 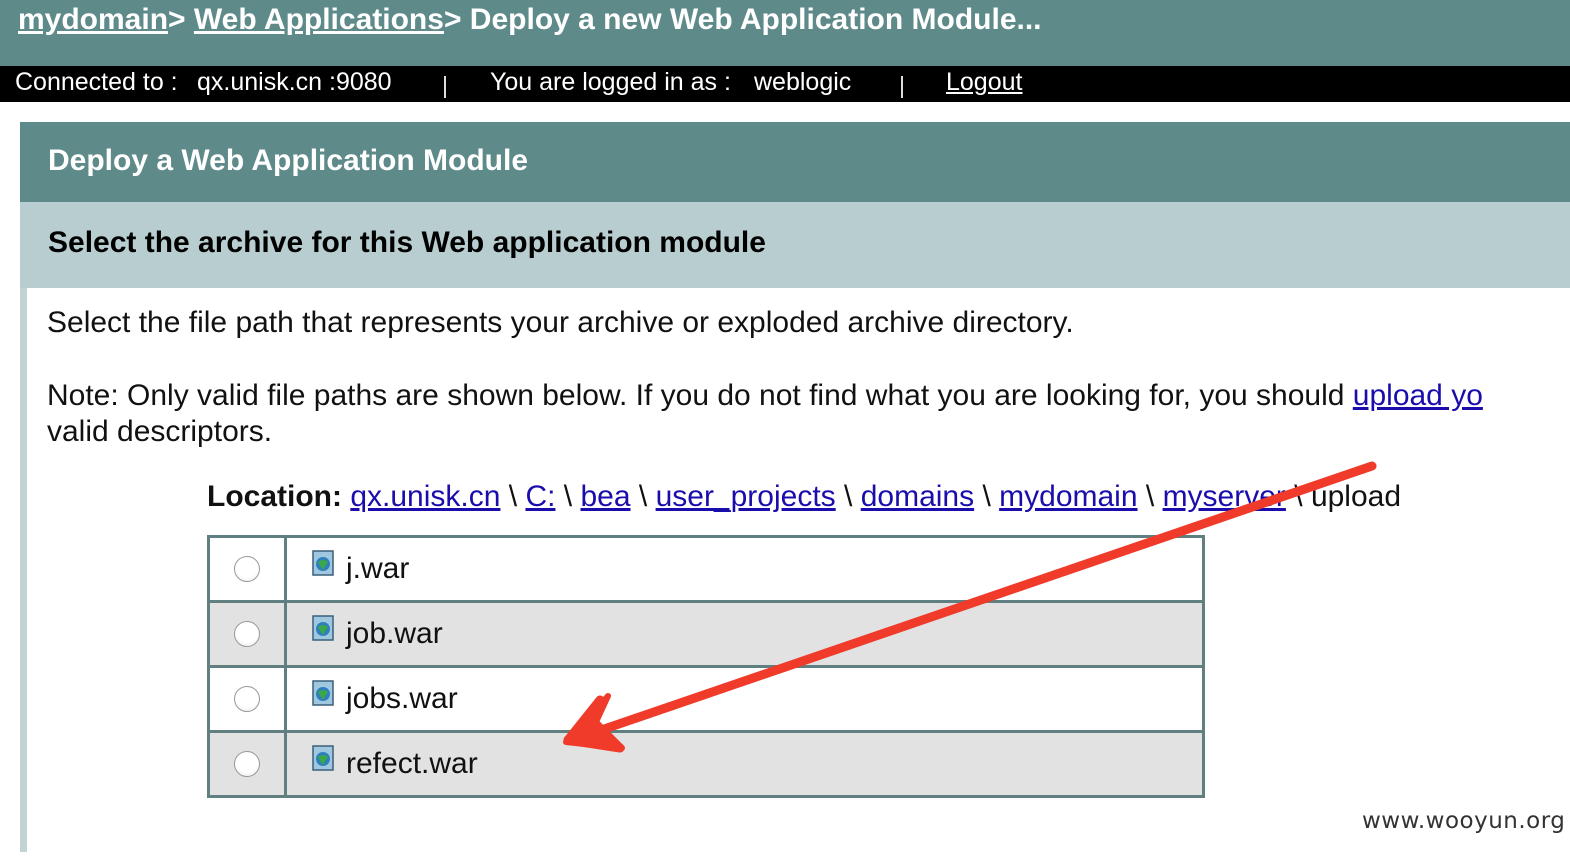 What do you see at coordinates (610, 82) in the screenshot?
I see `logged-in-label: You are logged in as :` at bounding box center [610, 82].